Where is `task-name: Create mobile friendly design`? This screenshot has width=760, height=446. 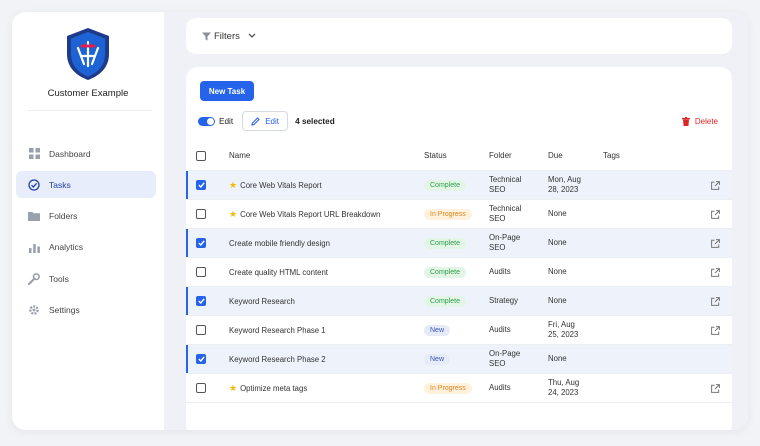 task-name: Create mobile friendly design is located at coordinates (279, 243).